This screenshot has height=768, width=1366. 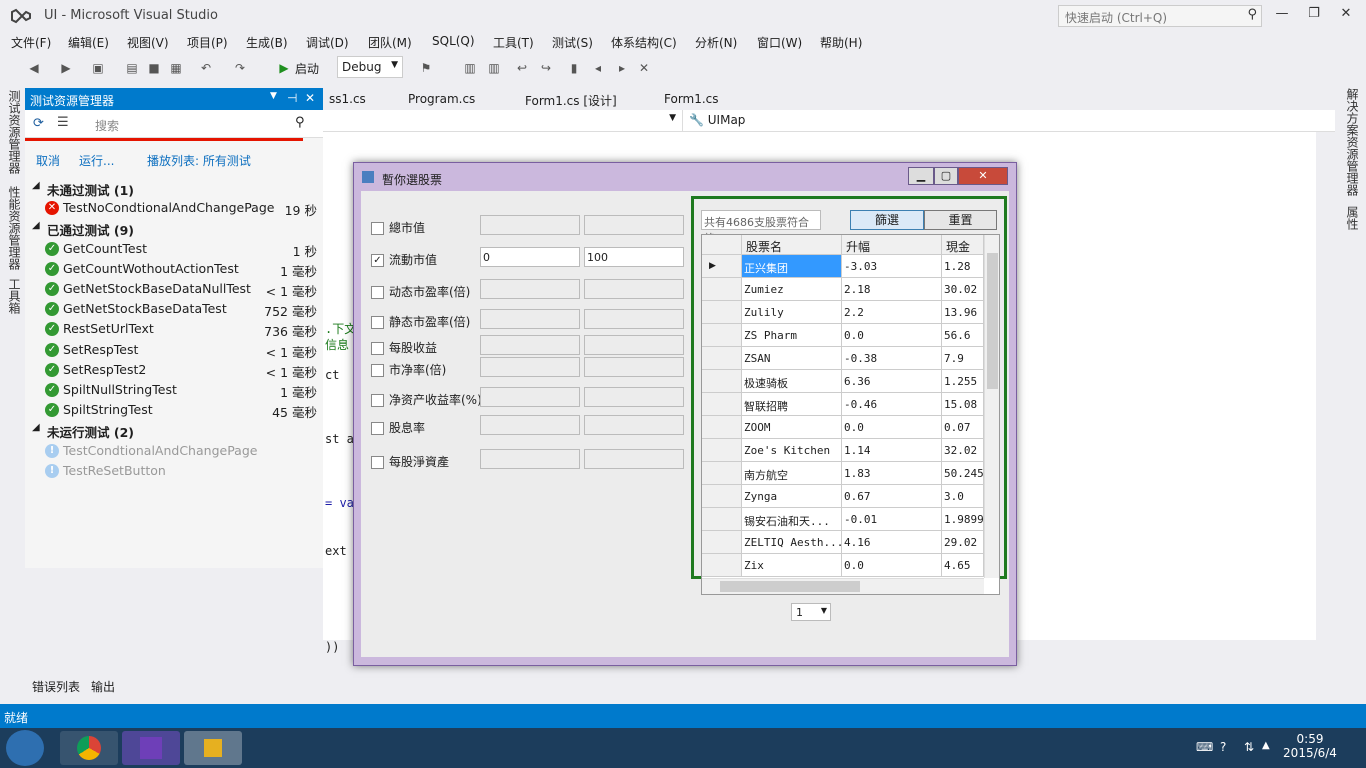 I want to click on criteria-checkbox: 净资产收益率(%), so click(x=426, y=399).